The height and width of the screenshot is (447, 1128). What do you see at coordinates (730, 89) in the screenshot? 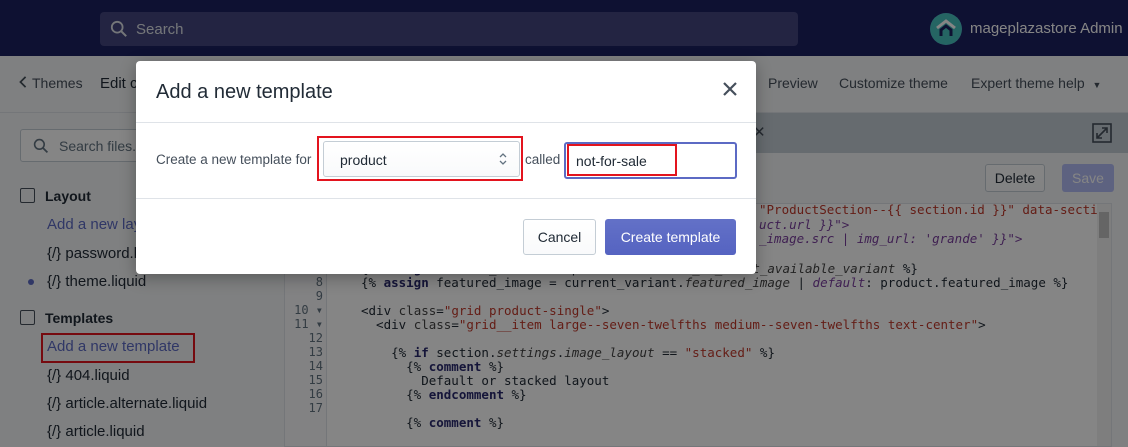
I see `close-icon` at bounding box center [730, 89].